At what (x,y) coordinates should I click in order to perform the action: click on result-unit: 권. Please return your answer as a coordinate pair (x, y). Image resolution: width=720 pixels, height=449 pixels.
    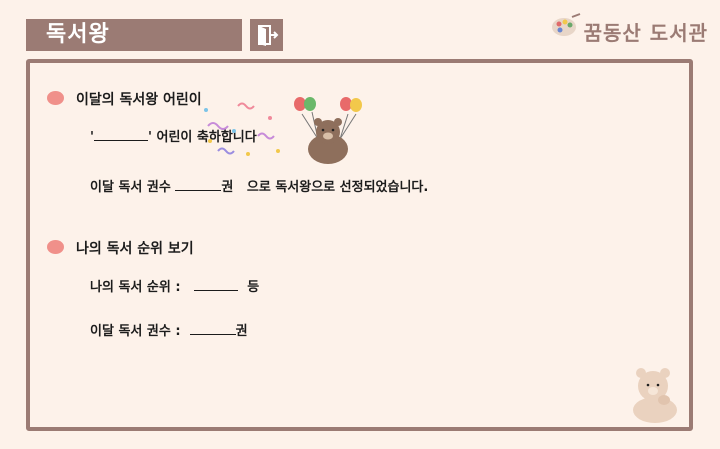
    Looking at the image, I should click on (227, 187).